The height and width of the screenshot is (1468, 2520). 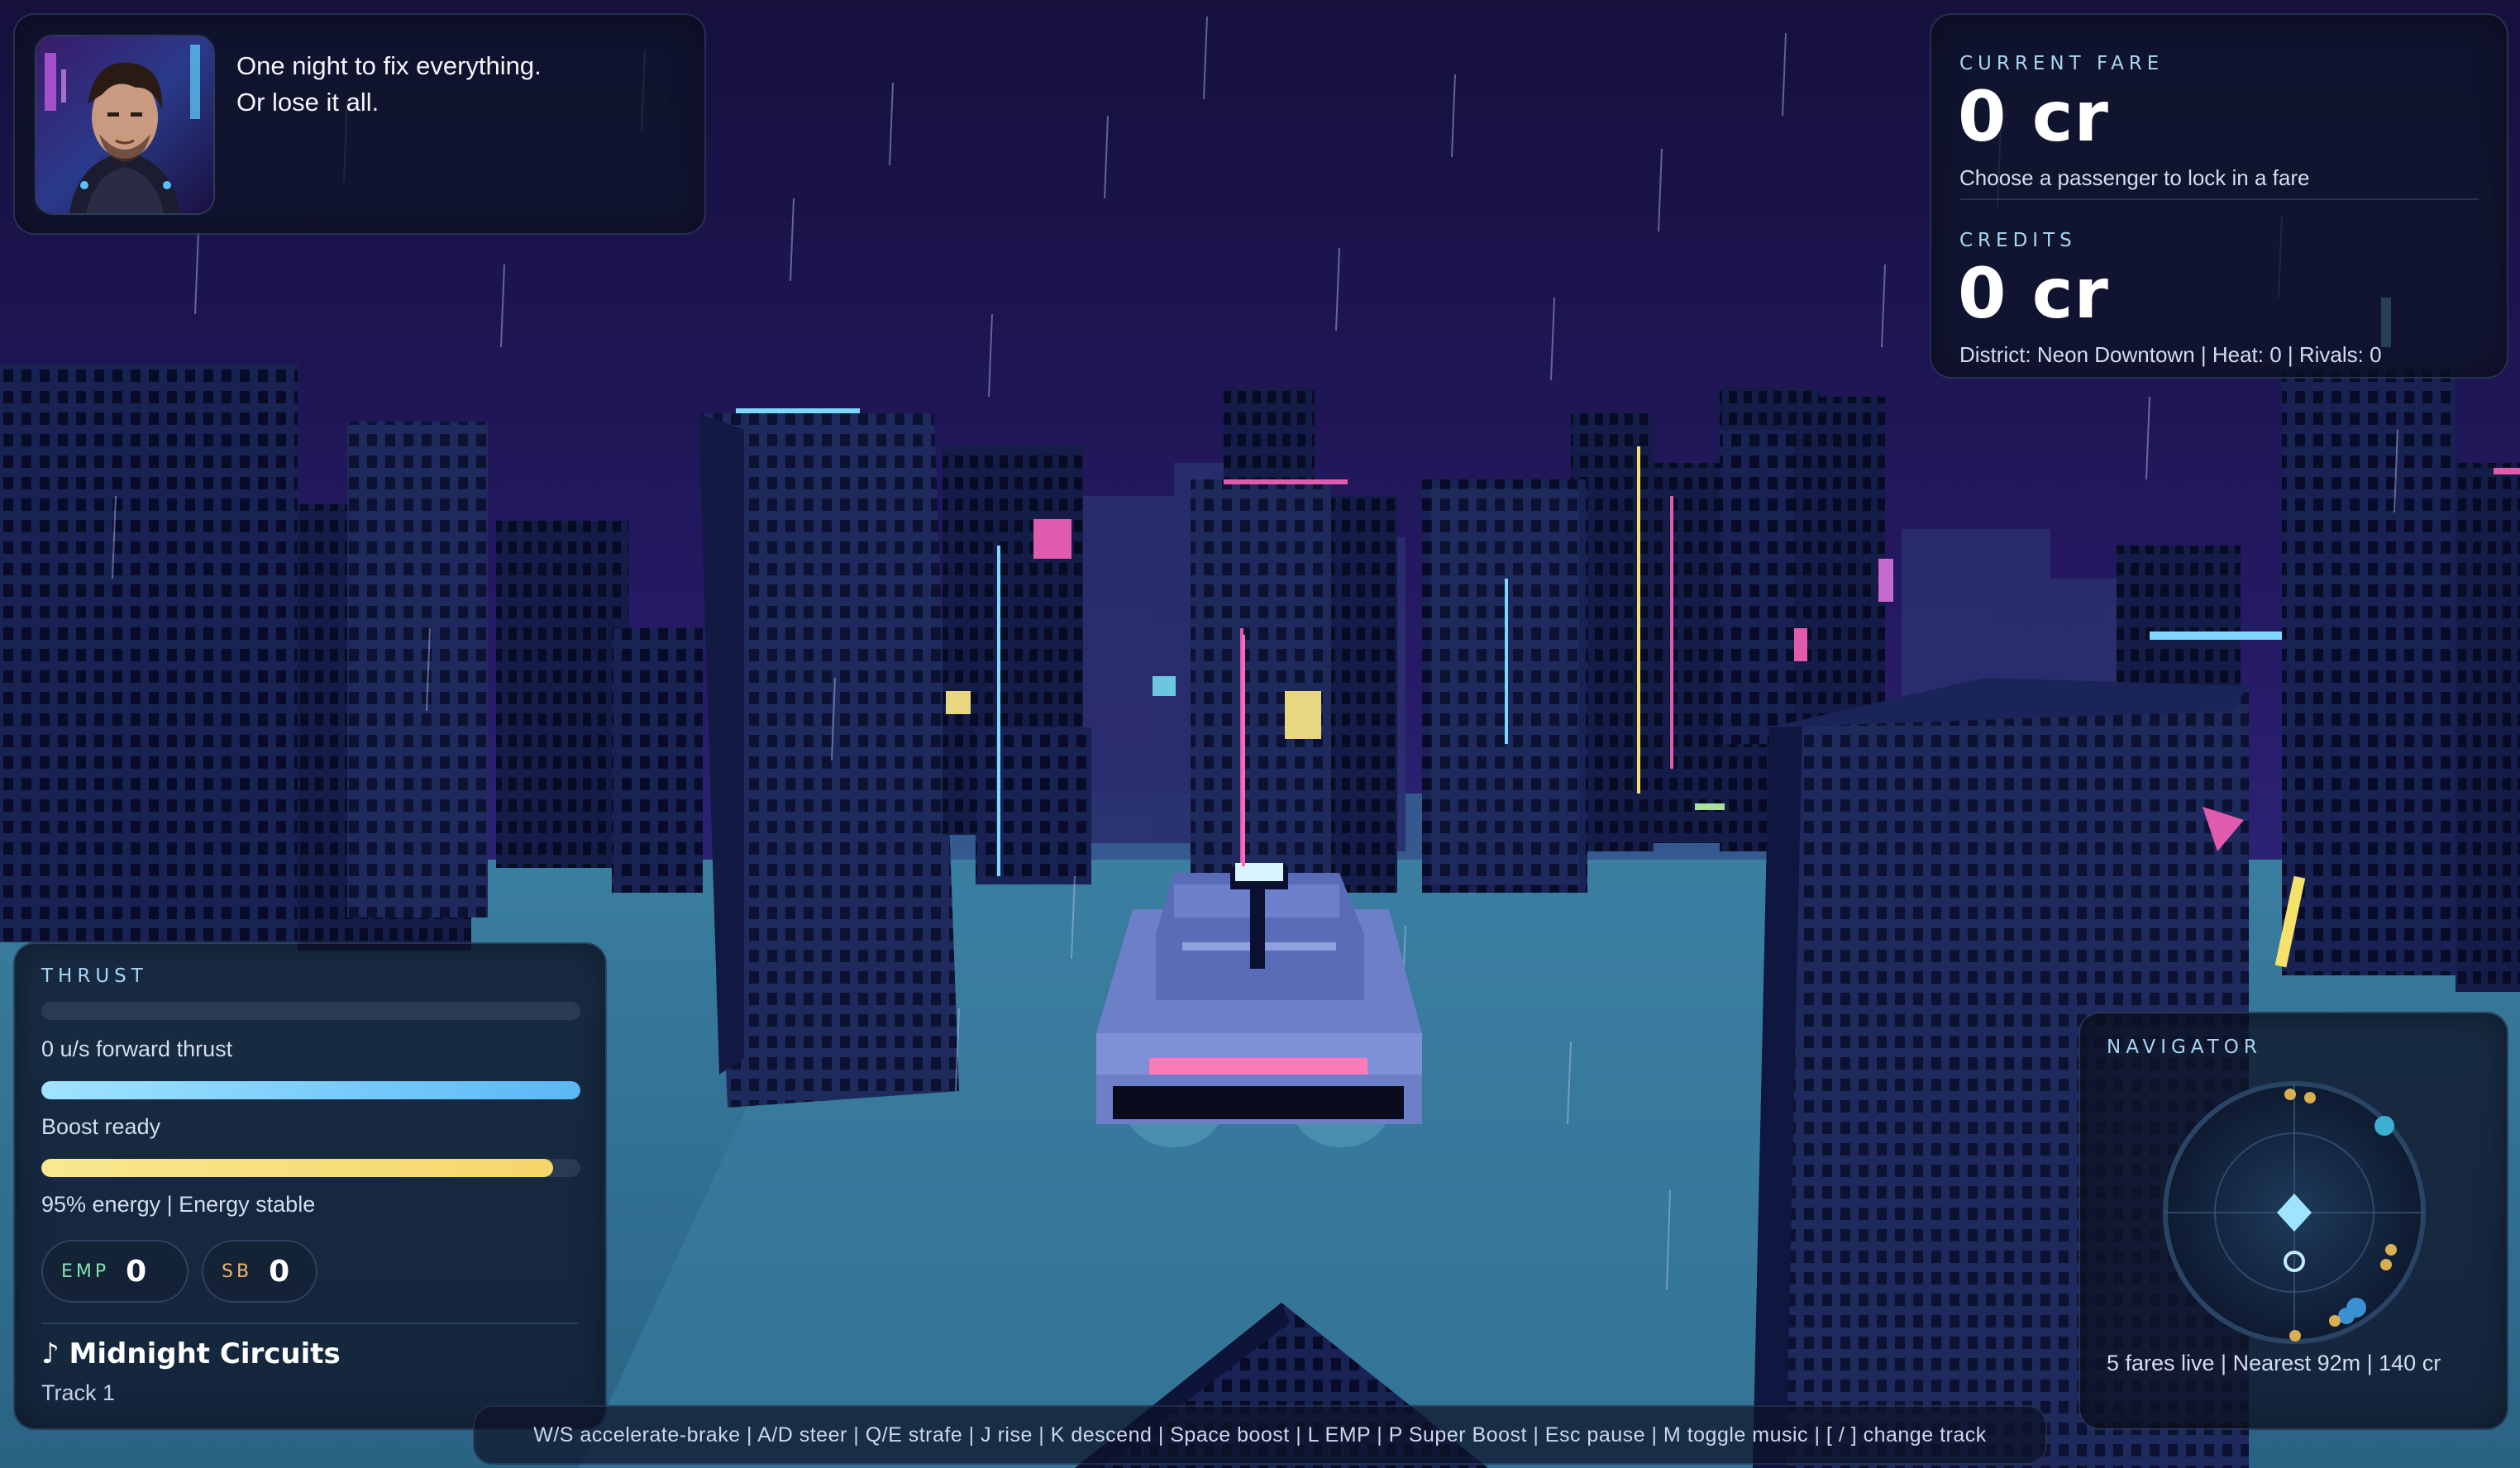 I want to click on energy-fill, so click(x=297, y=1168).